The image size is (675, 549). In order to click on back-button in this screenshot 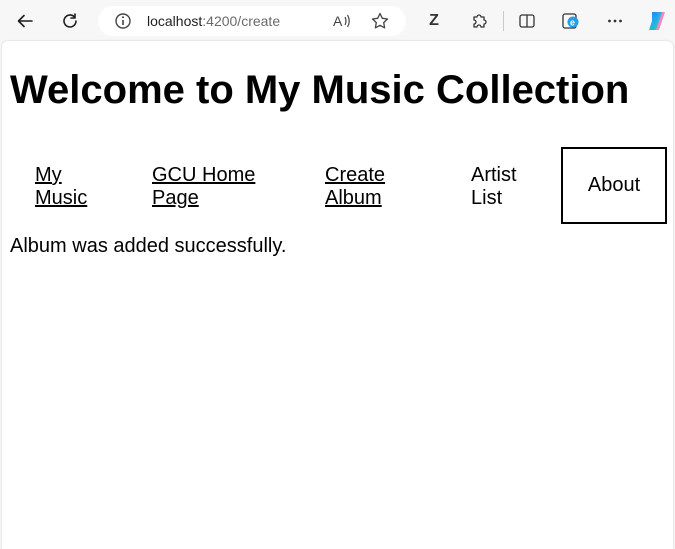, I will do `click(25, 21)`.